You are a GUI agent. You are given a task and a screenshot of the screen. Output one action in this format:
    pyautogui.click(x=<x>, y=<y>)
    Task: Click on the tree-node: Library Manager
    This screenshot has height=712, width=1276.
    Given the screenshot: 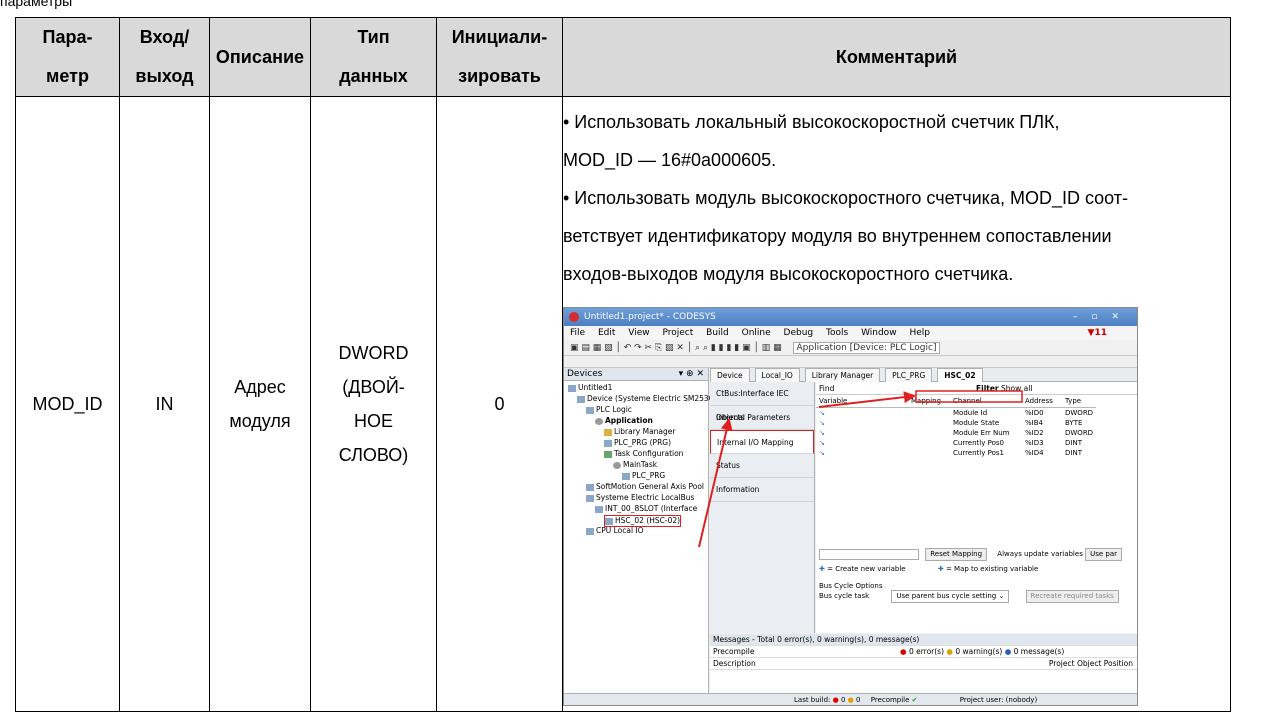 What is the action you would take?
    pyautogui.click(x=639, y=432)
    